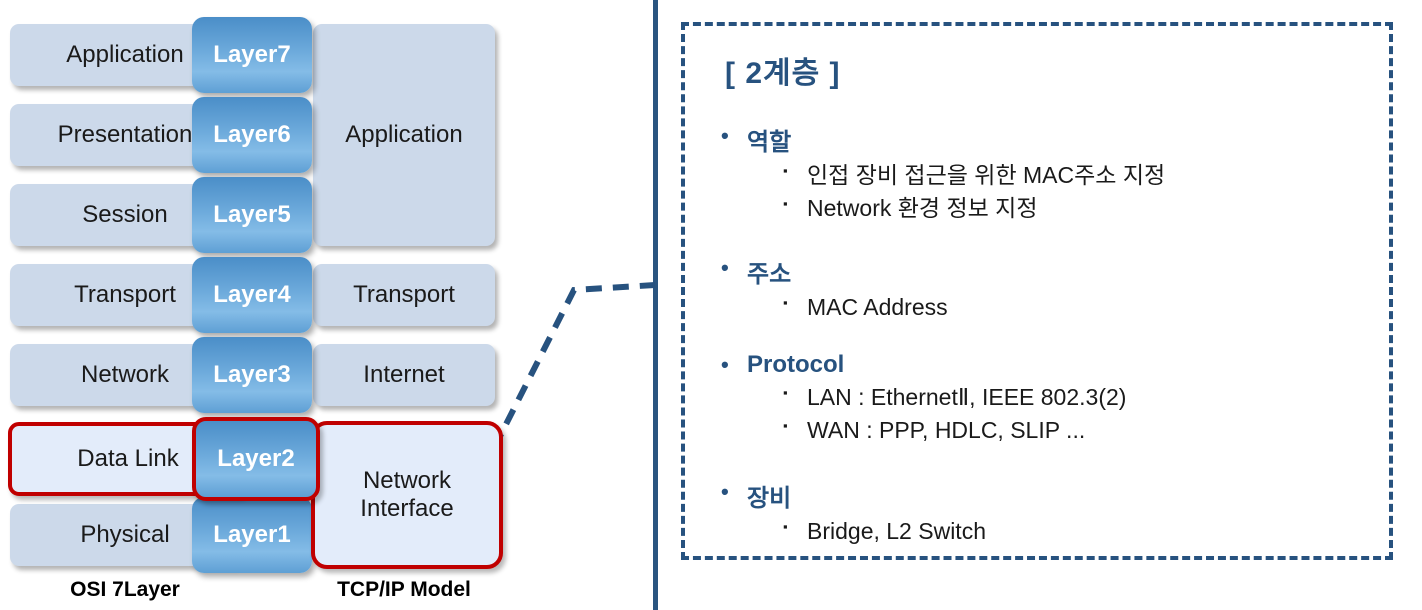 This screenshot has width=1422, height=610. I want to click on list-item-text: 인접 장비 접근을 위한 MAC주소 지정, so click(986, 175).